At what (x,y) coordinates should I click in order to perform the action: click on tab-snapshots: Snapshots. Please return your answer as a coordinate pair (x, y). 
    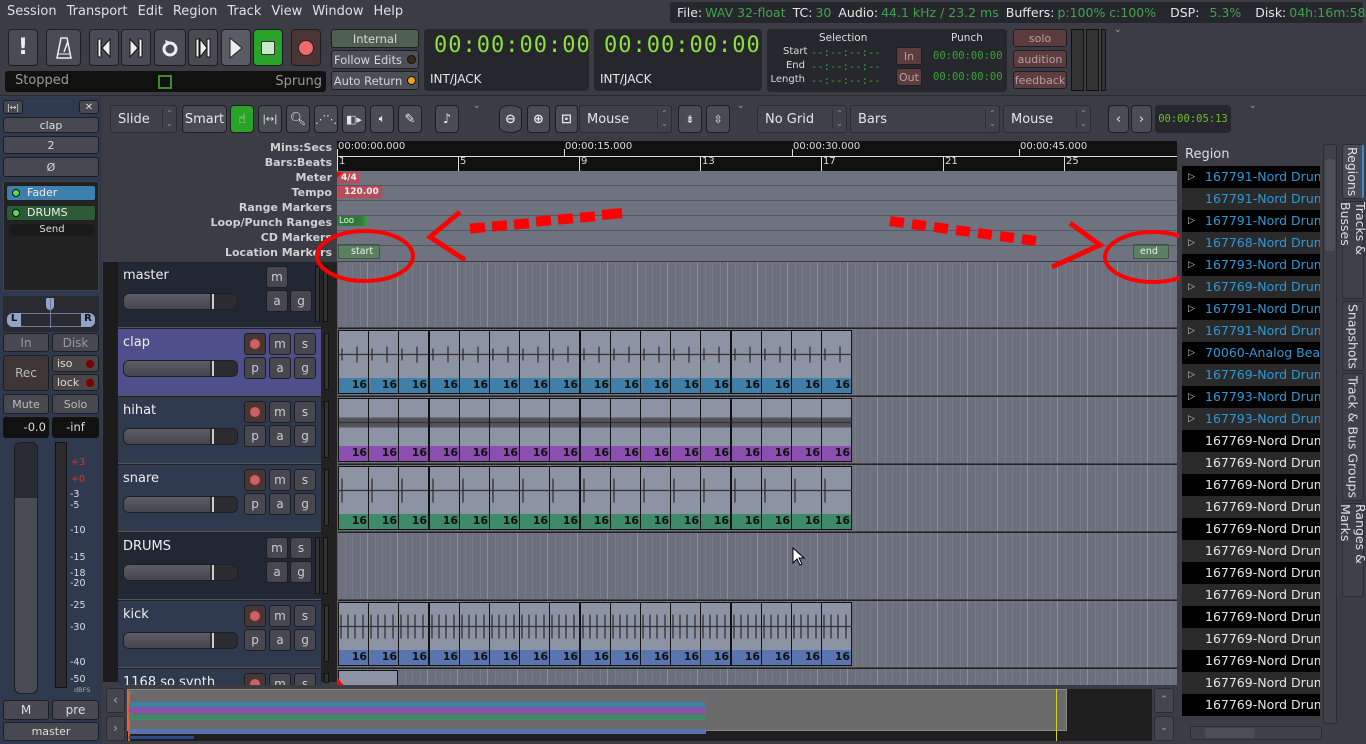
    Looking at the image, I should click on (1353, 336).